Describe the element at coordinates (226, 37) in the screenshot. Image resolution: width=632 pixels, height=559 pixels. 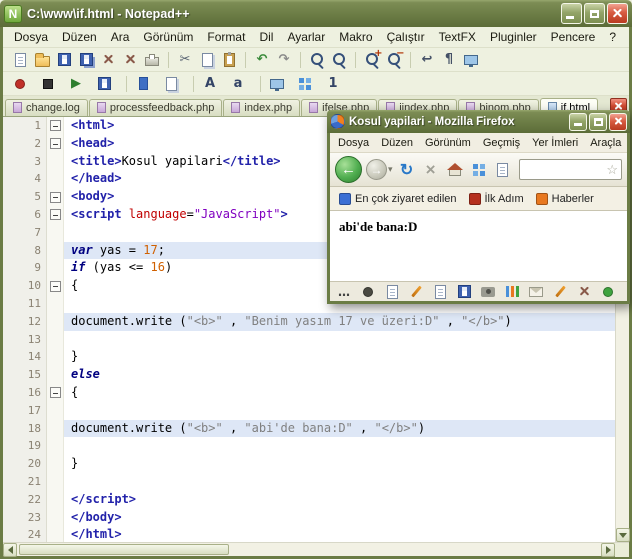
I see `menu-format: Format` at that location.